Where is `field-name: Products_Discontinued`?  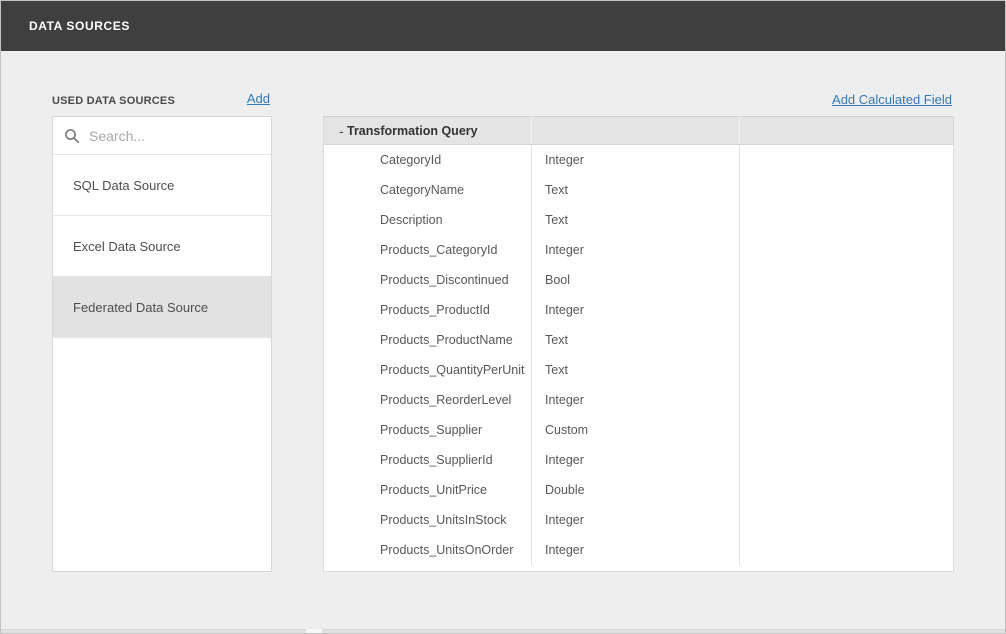 field-name: Products_Discontinued is located at coordinates (444, 280).